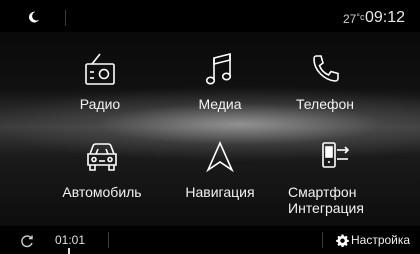  I want to click on temperature-readout: 27°c, so click(353, 19).